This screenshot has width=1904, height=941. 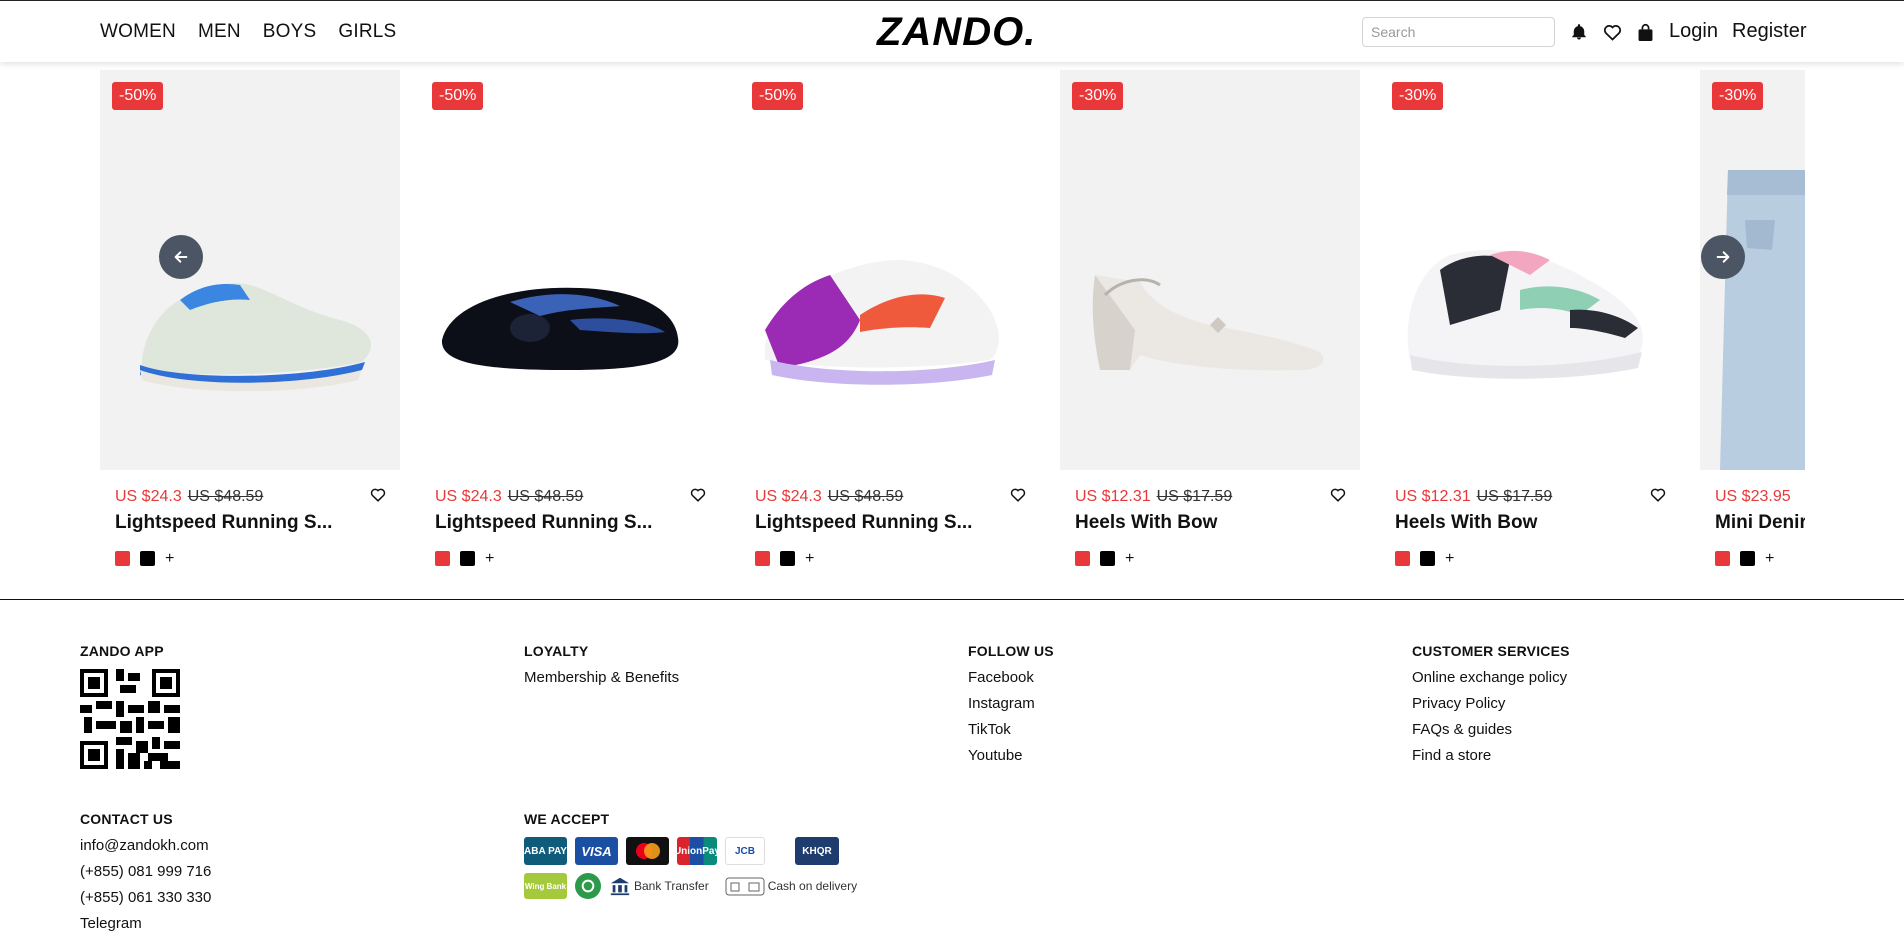 What do you see at coordinates (1756, 497) in the screenshot?
I see `price-group: US $23.95` at bounding box center [1756, 497].